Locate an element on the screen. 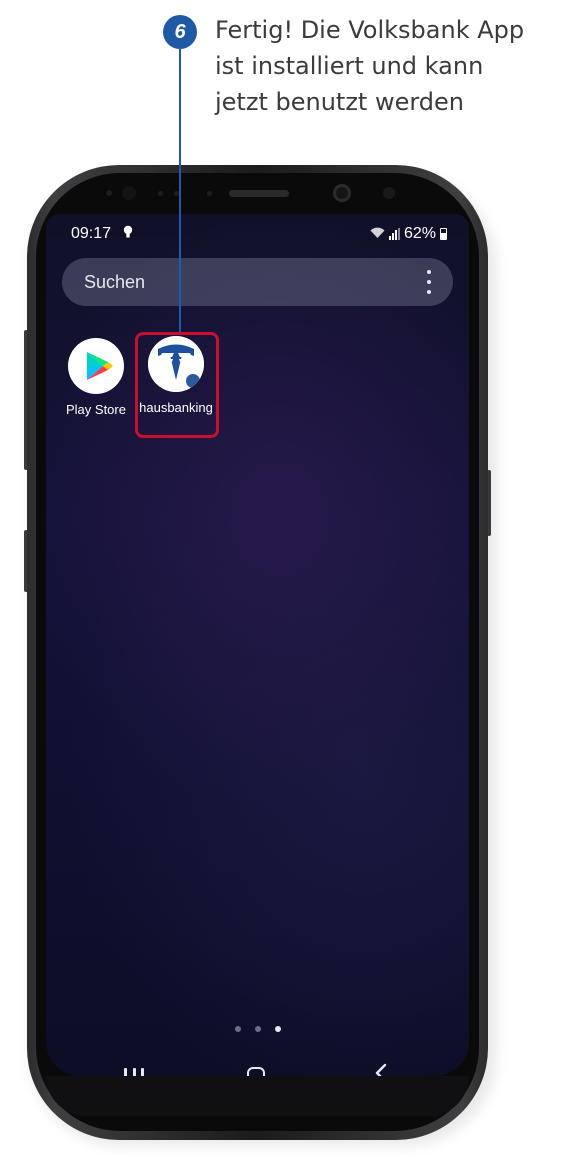 This screenshot has height=1155, width=573. battery-icon is located at coordinates (443, 234).